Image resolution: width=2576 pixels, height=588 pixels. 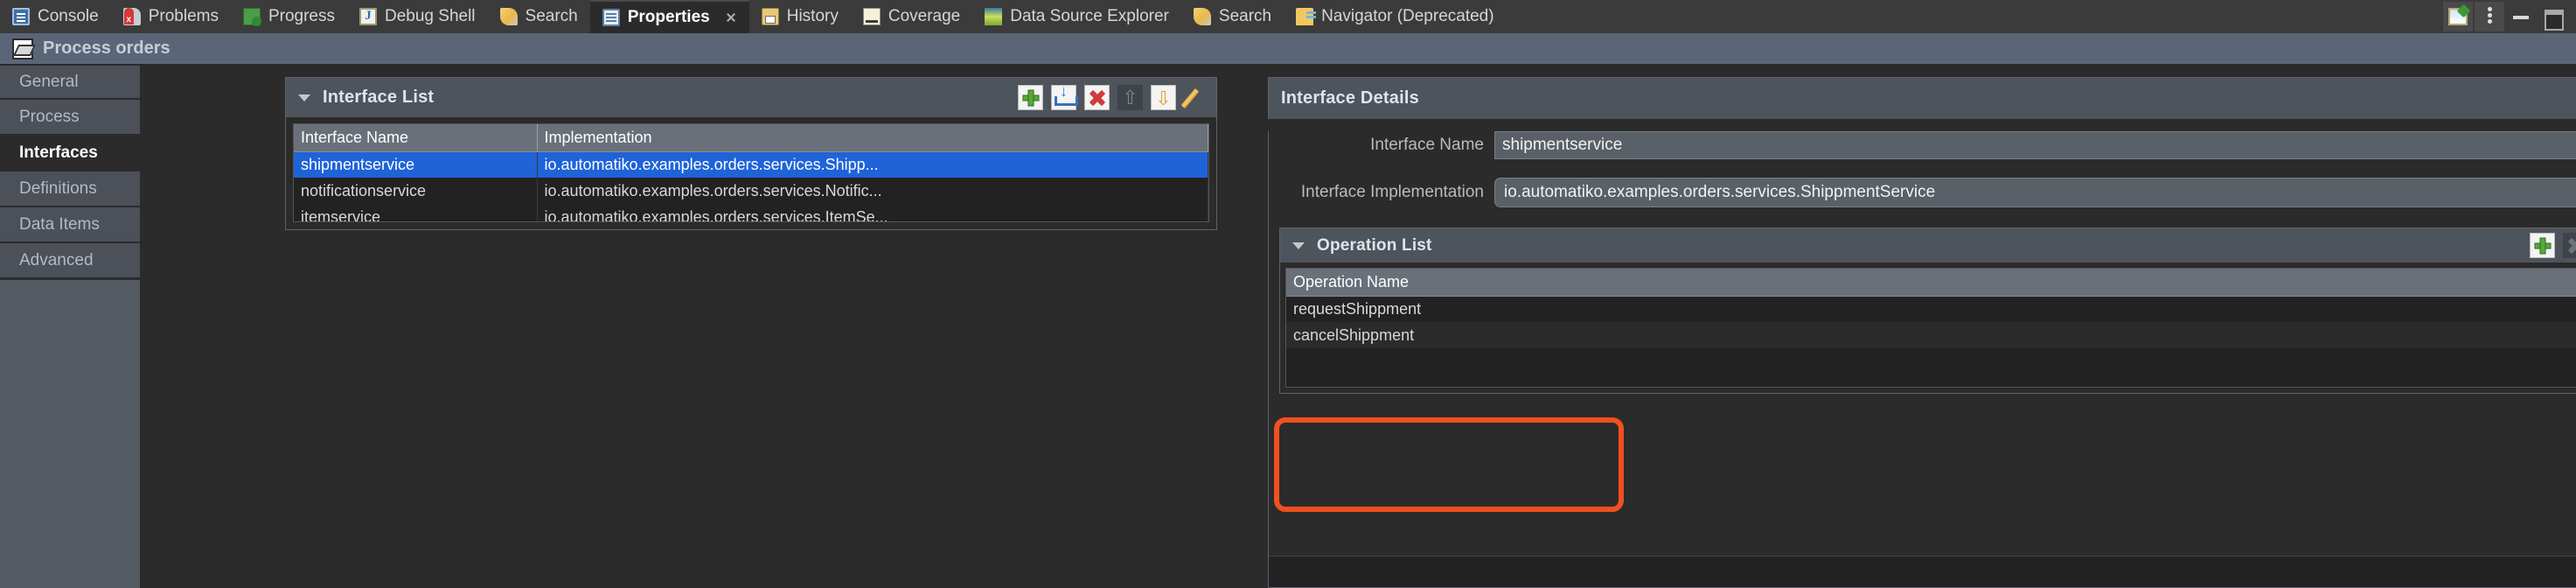 I want to click on tab-search: Search, so click(x=539, y=16).